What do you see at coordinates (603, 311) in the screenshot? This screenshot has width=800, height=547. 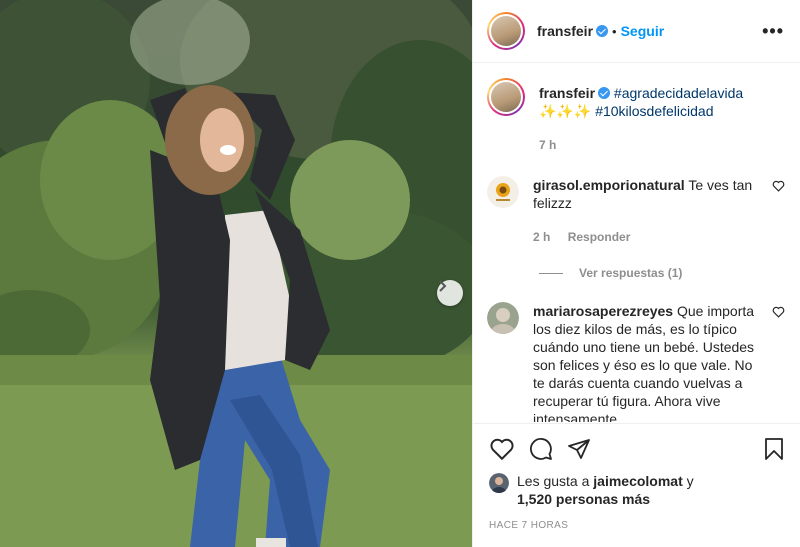 I see `commenter-username: mariarosaperezreyes` at bounding box center [603, 311].